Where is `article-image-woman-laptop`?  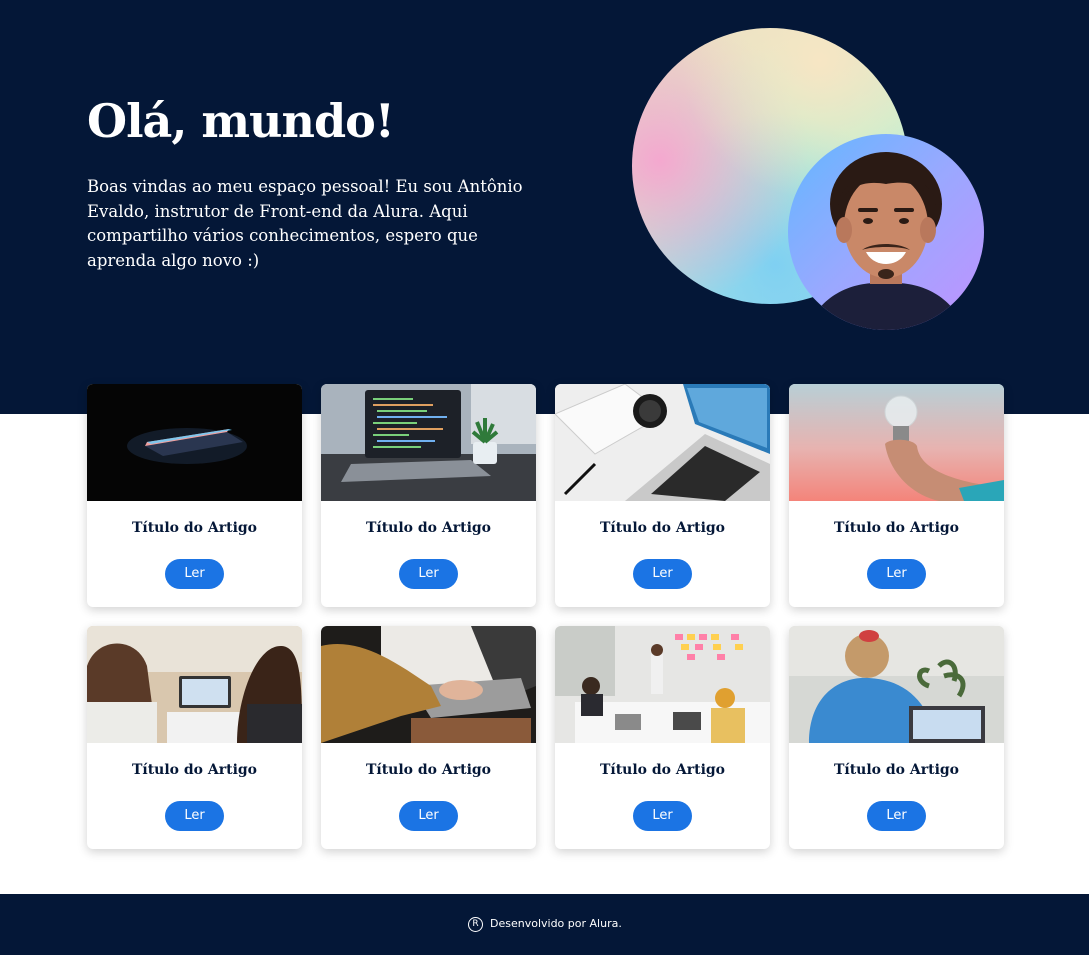
article-image-woman-laptop is located at coordinates (896, 684).